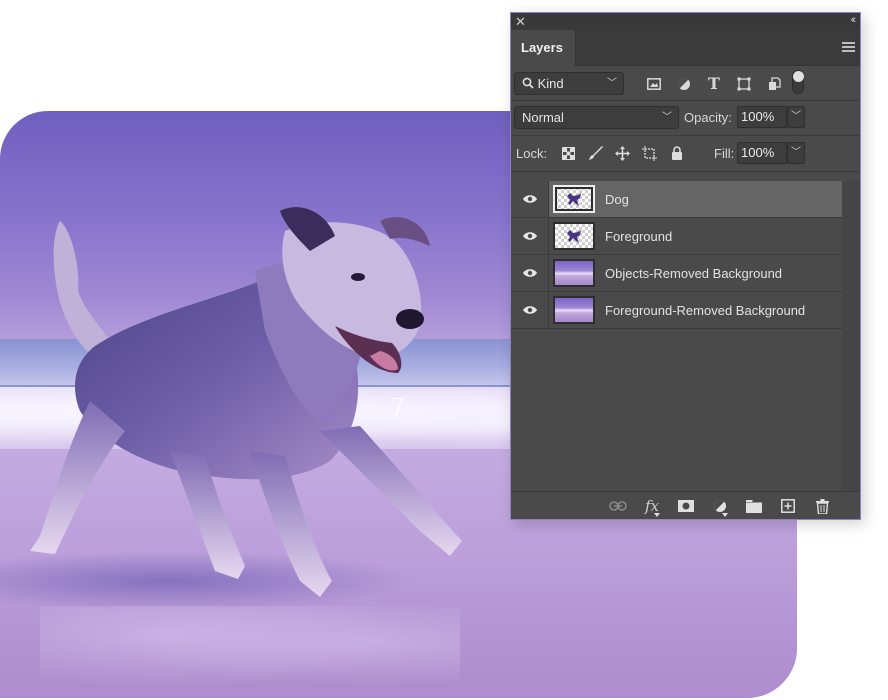 Image resolution: width=888 pixels, height=700 pixels. Describe the element at coordinates (754, 506) in the screenshot. I see `new-group-icon` at that location.